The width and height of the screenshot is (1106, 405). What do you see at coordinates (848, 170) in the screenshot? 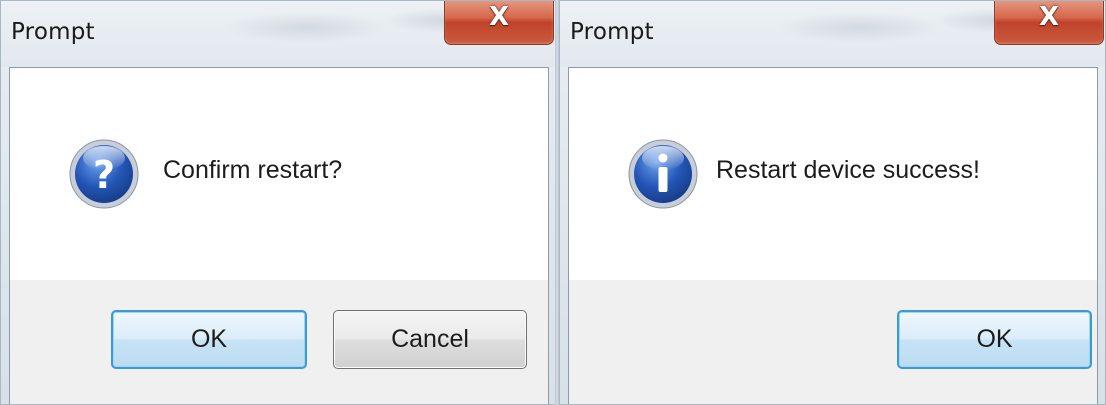
I see `message-text: Restart device success!` at bounding box center [848, 170].